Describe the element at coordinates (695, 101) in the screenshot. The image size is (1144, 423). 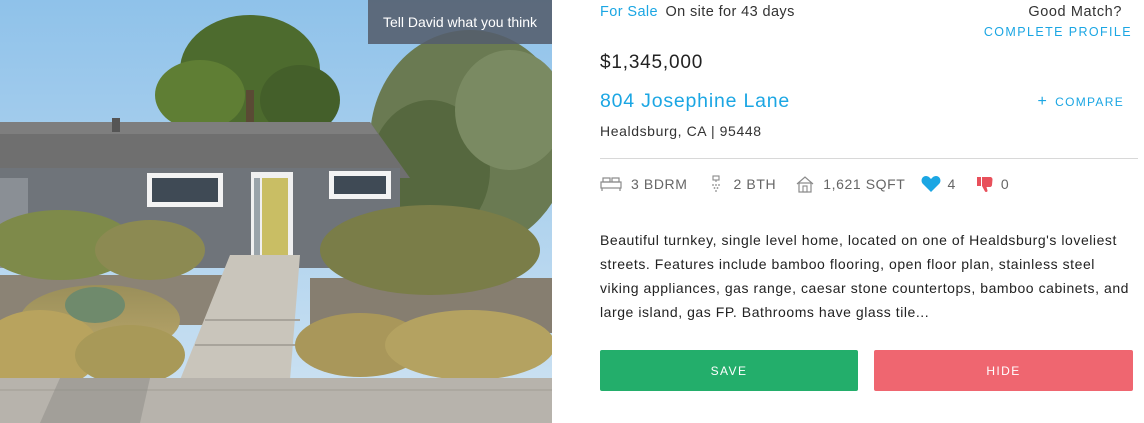
I see `address-link: 804 Josephine Lane` at that location.